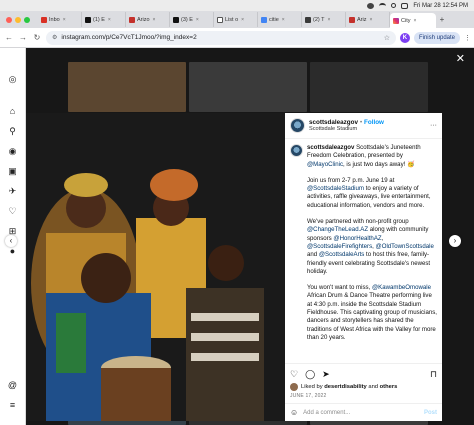 This screenshot has height=425, width=474. Describe the element at coordinates (357, 238) in the screenshot. I see `mention-link: @HonorHealthAZ` at that location.